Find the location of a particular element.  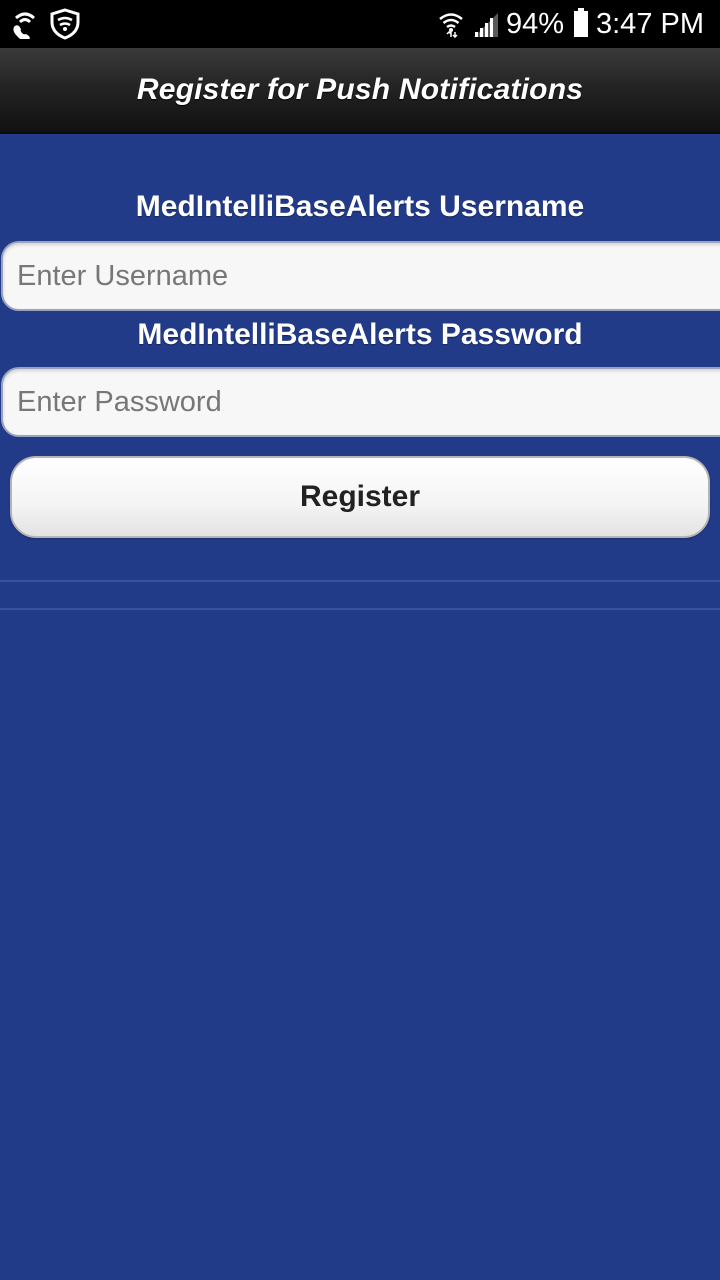

register-button: Register is located at coordinates (360, 497).